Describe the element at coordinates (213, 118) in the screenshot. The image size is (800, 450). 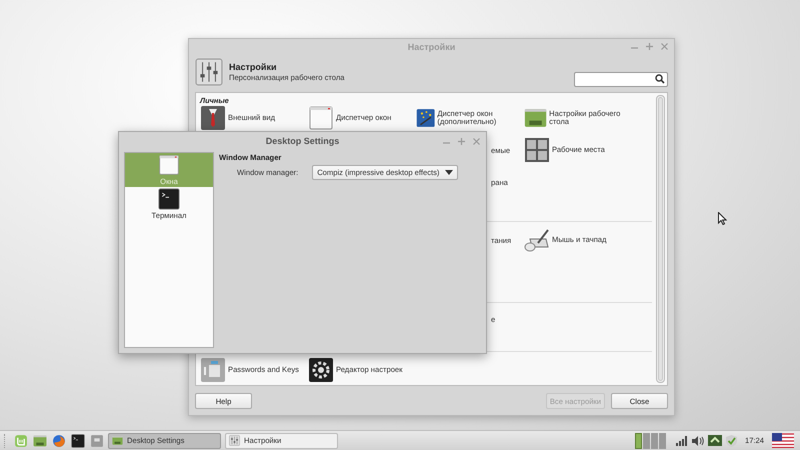
I see `suit-icon` at that location.